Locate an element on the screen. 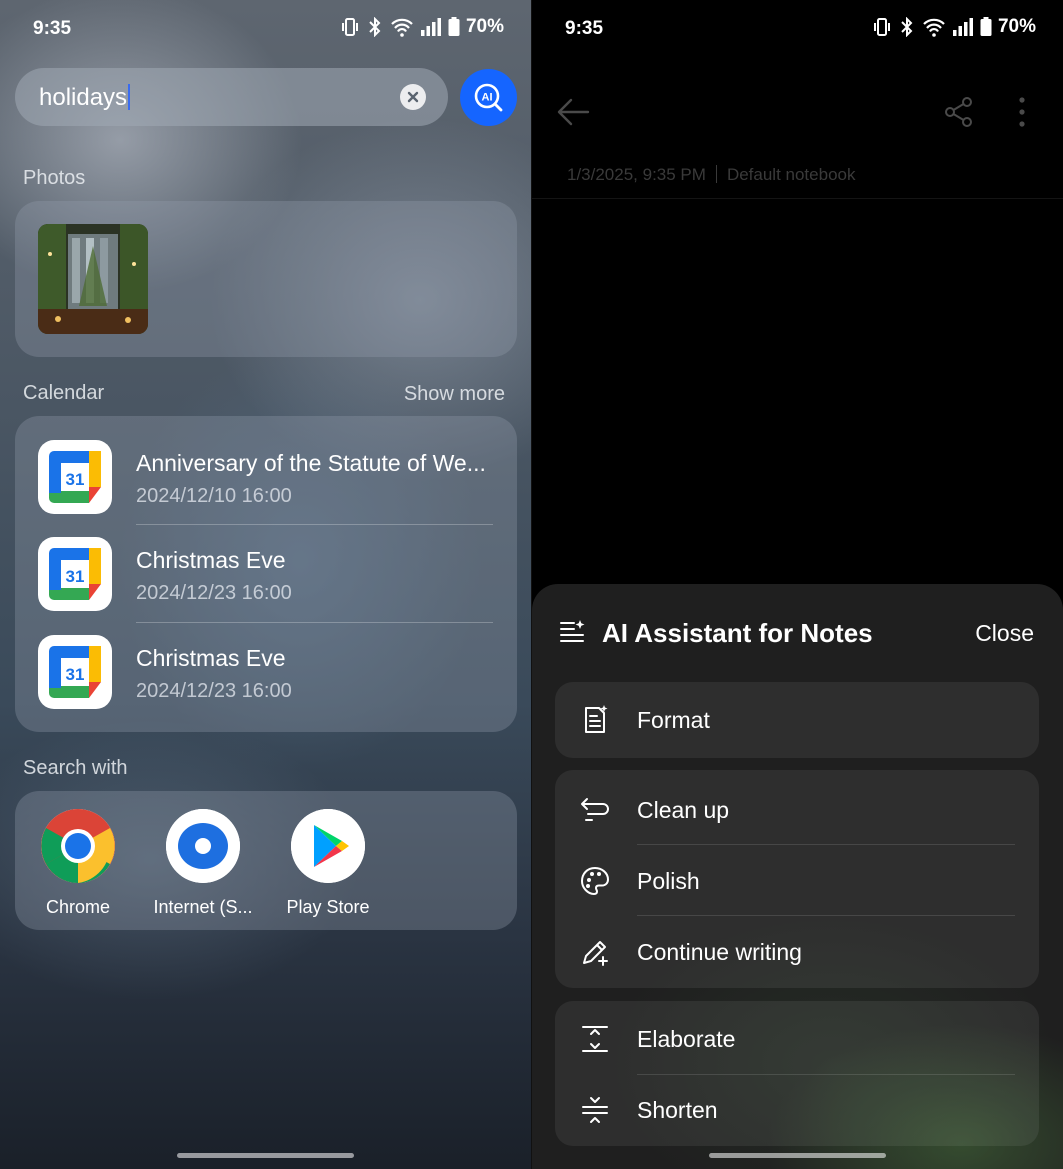 The image size is (1063, 1169). sheet-title: AI Assistant for Notes is located at coordinates (737, 633).